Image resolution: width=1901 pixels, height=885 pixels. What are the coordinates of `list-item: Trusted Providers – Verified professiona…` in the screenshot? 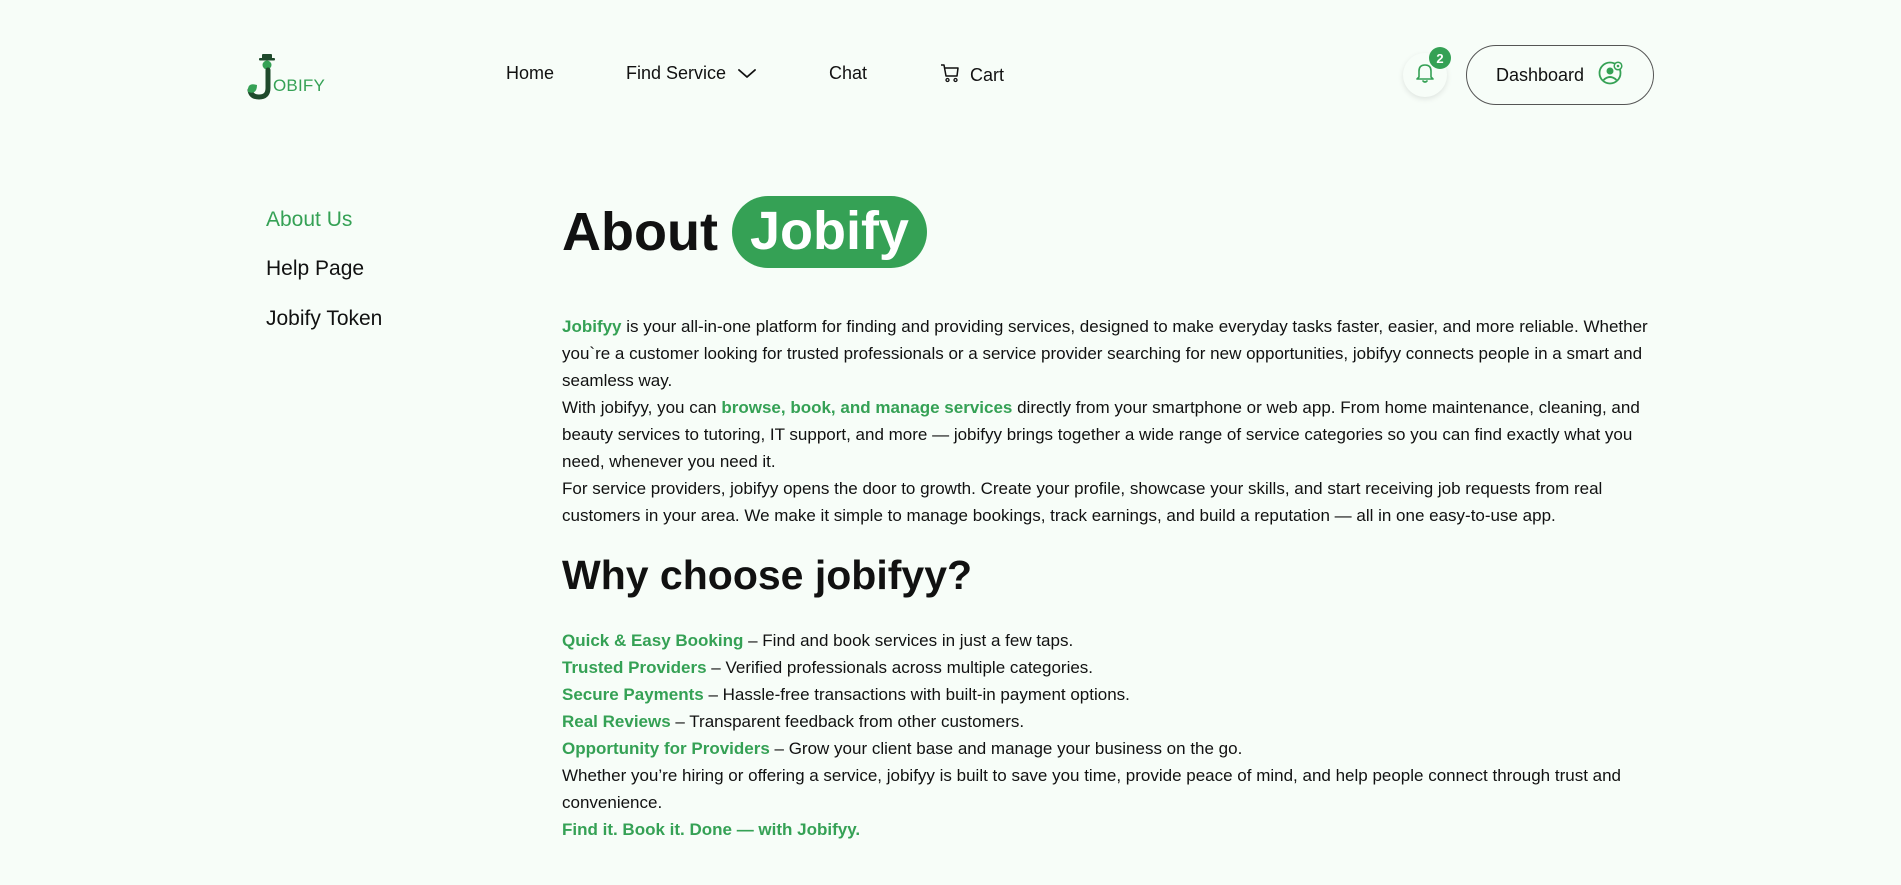 It's located at (902, 667).